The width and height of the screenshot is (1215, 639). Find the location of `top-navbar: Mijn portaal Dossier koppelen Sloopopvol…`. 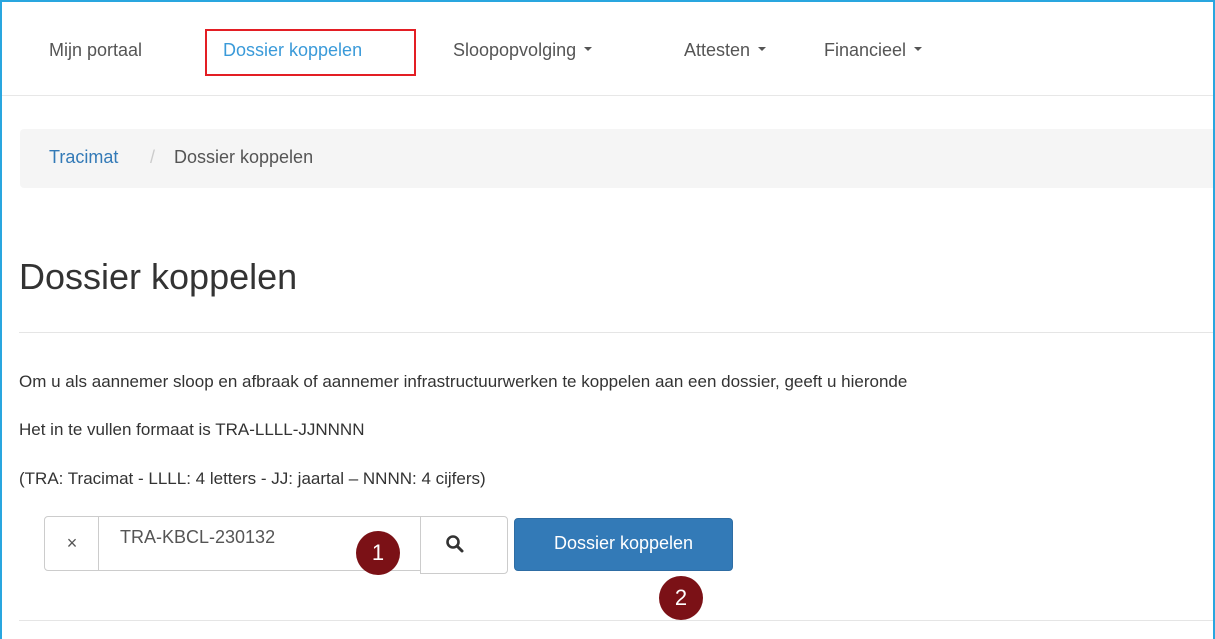

top-navbar: Mijn portaal Dossier koppelen Sloopopvol… is located at coordinates (607, 49).